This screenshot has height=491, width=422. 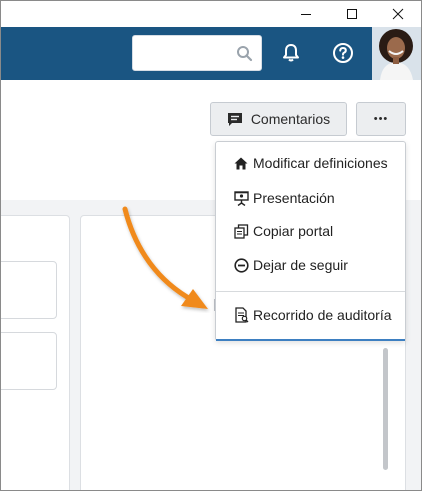 What do you see at coordinates (244, 56) in the screenshot?
I see `search-icon` at bounding box center [244, 56].